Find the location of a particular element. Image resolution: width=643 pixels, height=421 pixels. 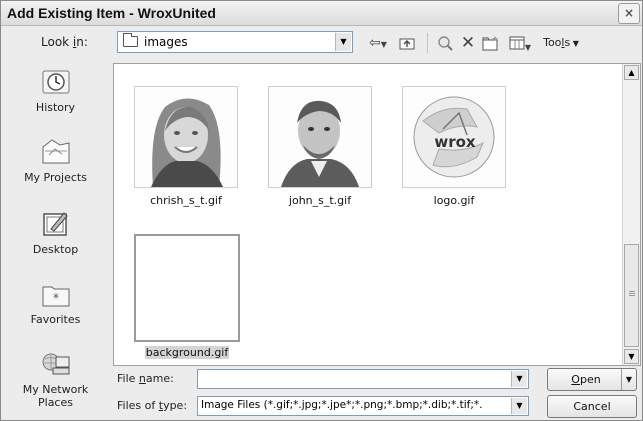

tools-menu: Tools ▼ is located at coordinates (561, 43).